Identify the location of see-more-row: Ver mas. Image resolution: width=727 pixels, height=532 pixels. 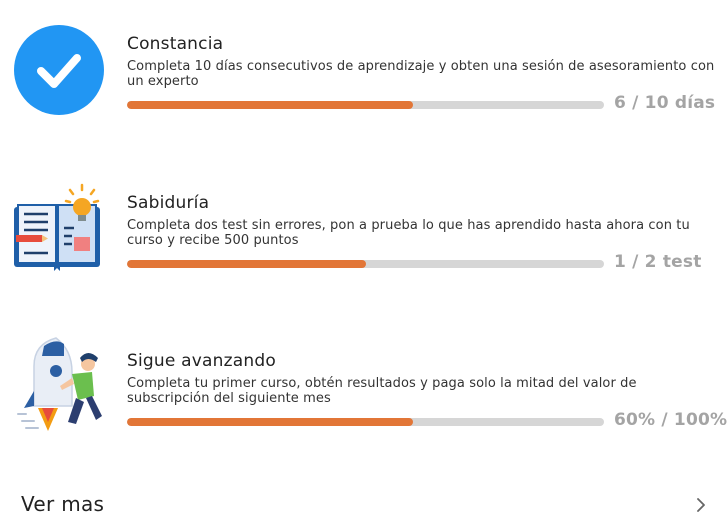
(363, 506).